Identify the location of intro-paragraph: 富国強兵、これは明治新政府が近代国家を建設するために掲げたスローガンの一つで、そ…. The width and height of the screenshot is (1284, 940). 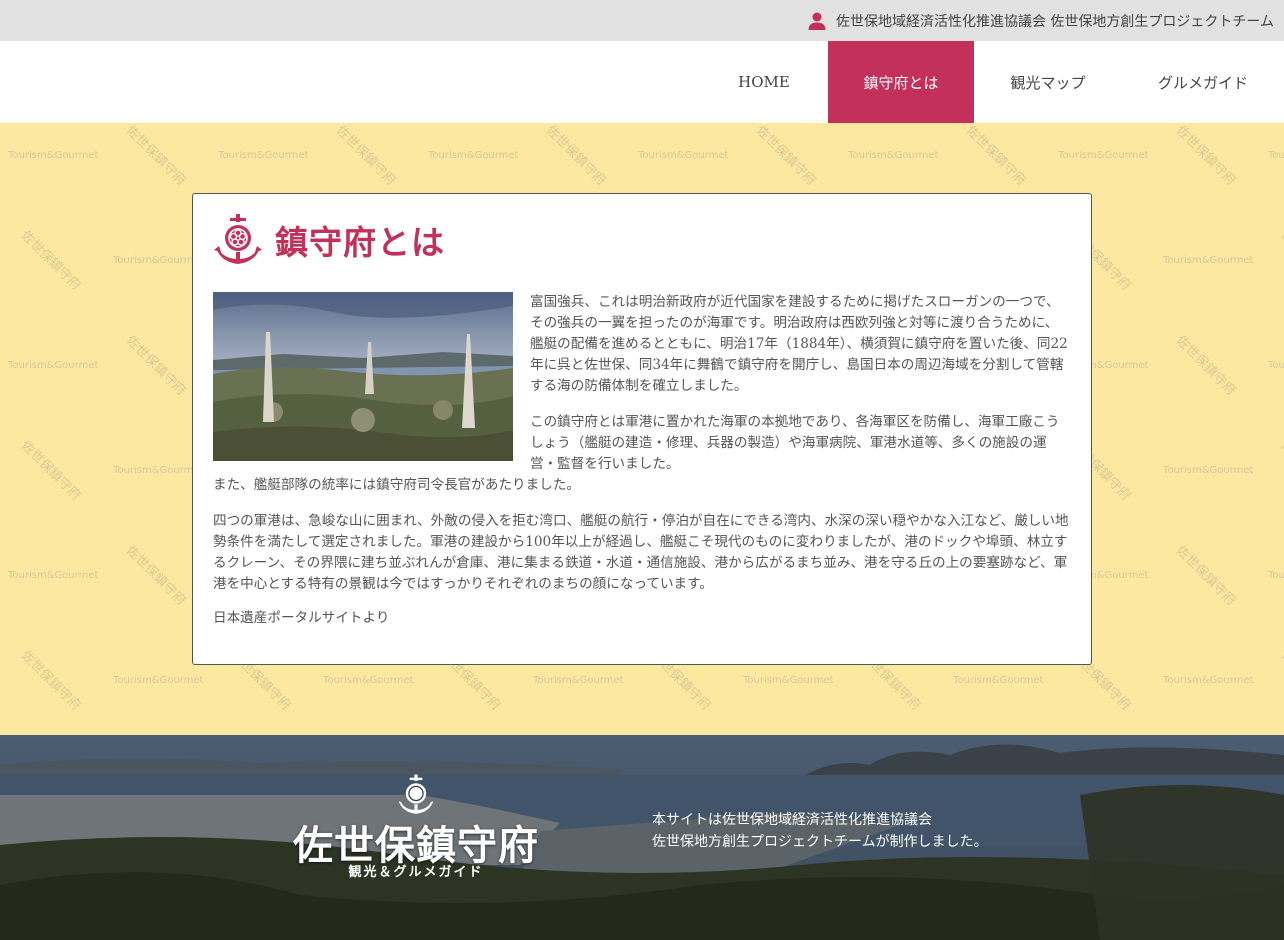
(799, 344).